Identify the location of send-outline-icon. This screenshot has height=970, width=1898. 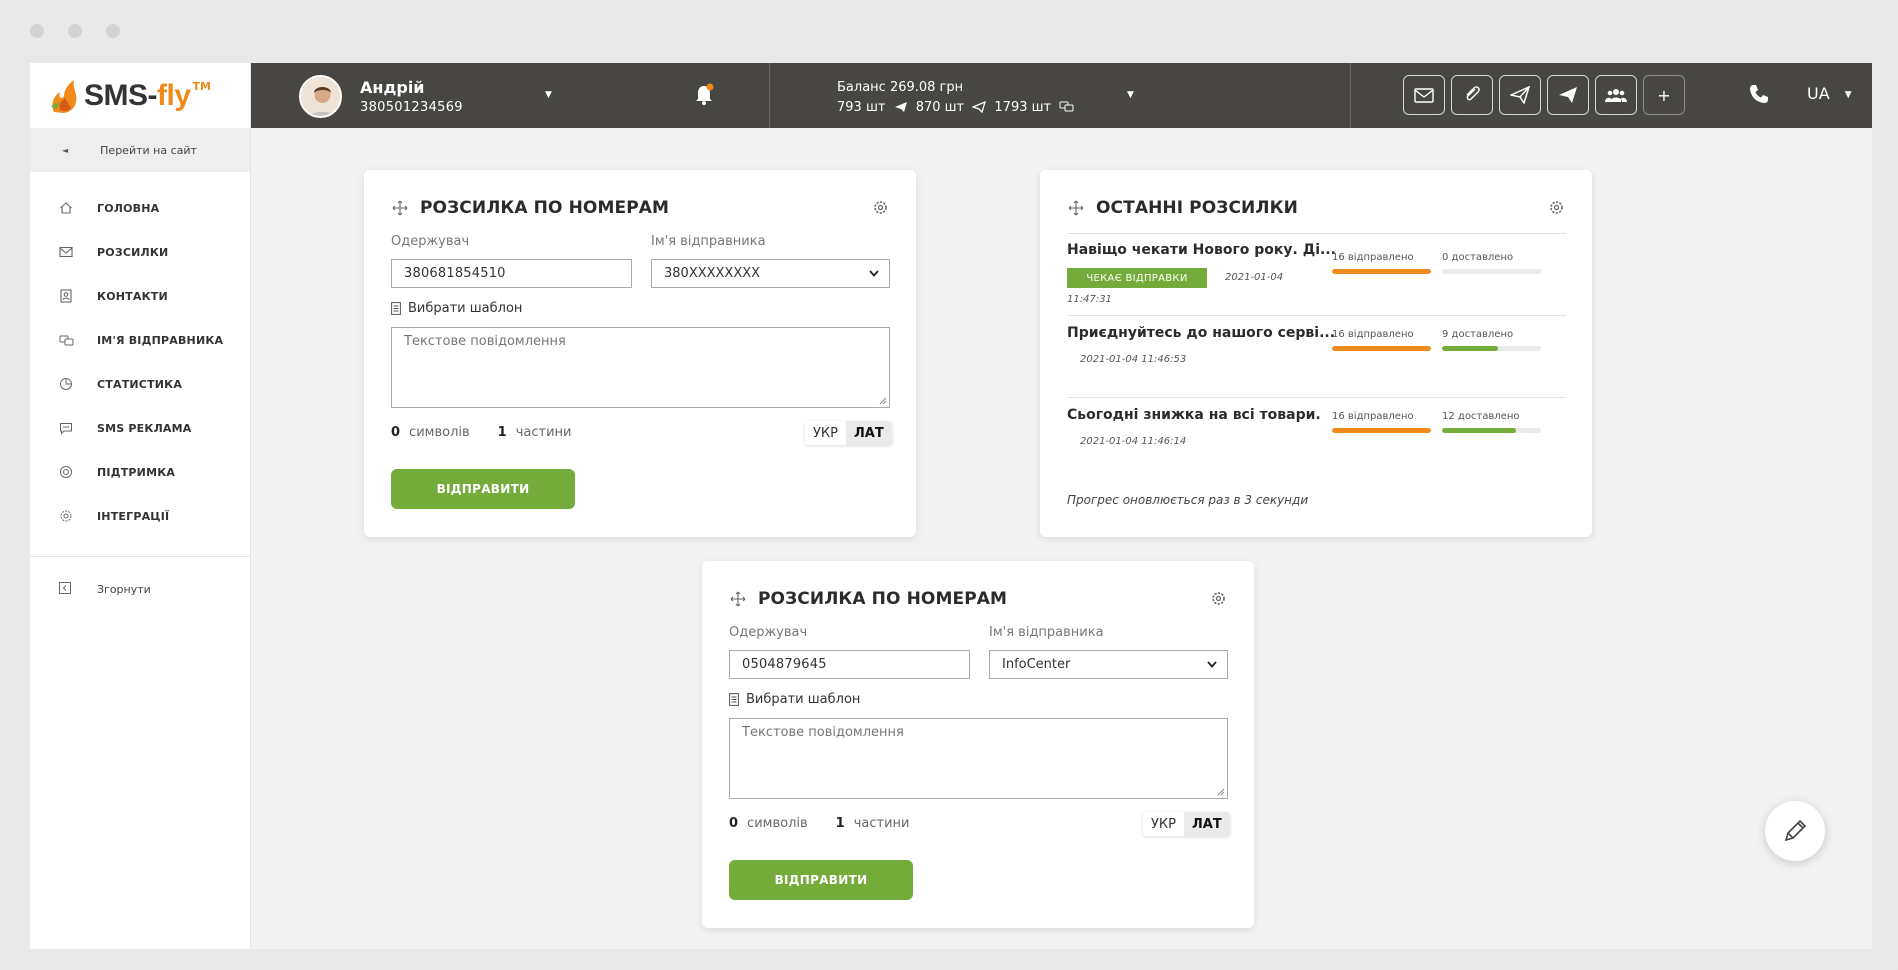
(1520, 95).